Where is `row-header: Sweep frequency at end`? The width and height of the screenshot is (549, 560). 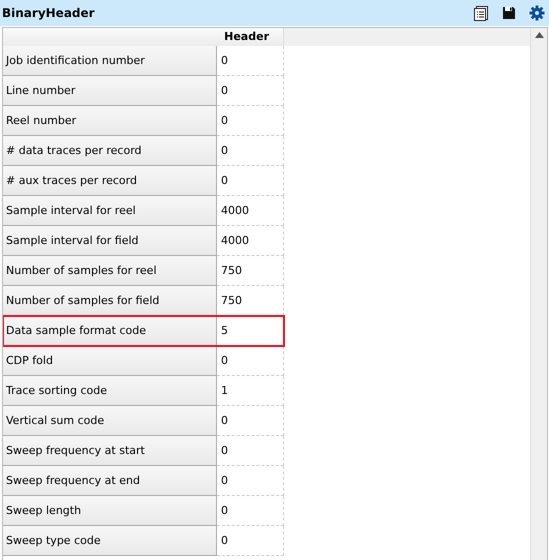 row-header: Sweep frequency at end is located at coordinates (110, 481).